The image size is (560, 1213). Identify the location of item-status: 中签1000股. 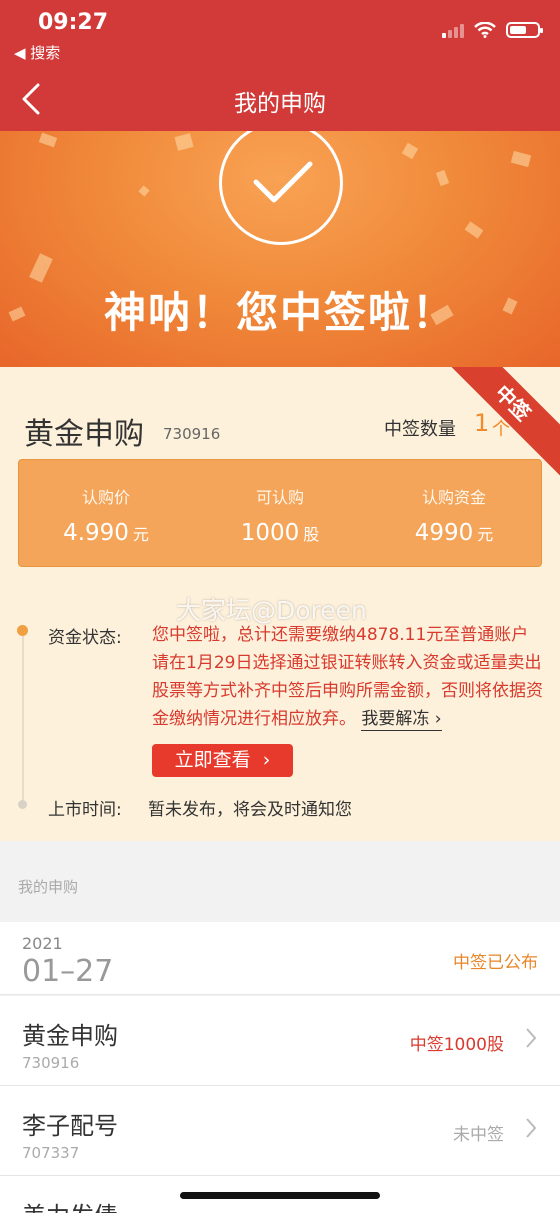
(456, 1045).